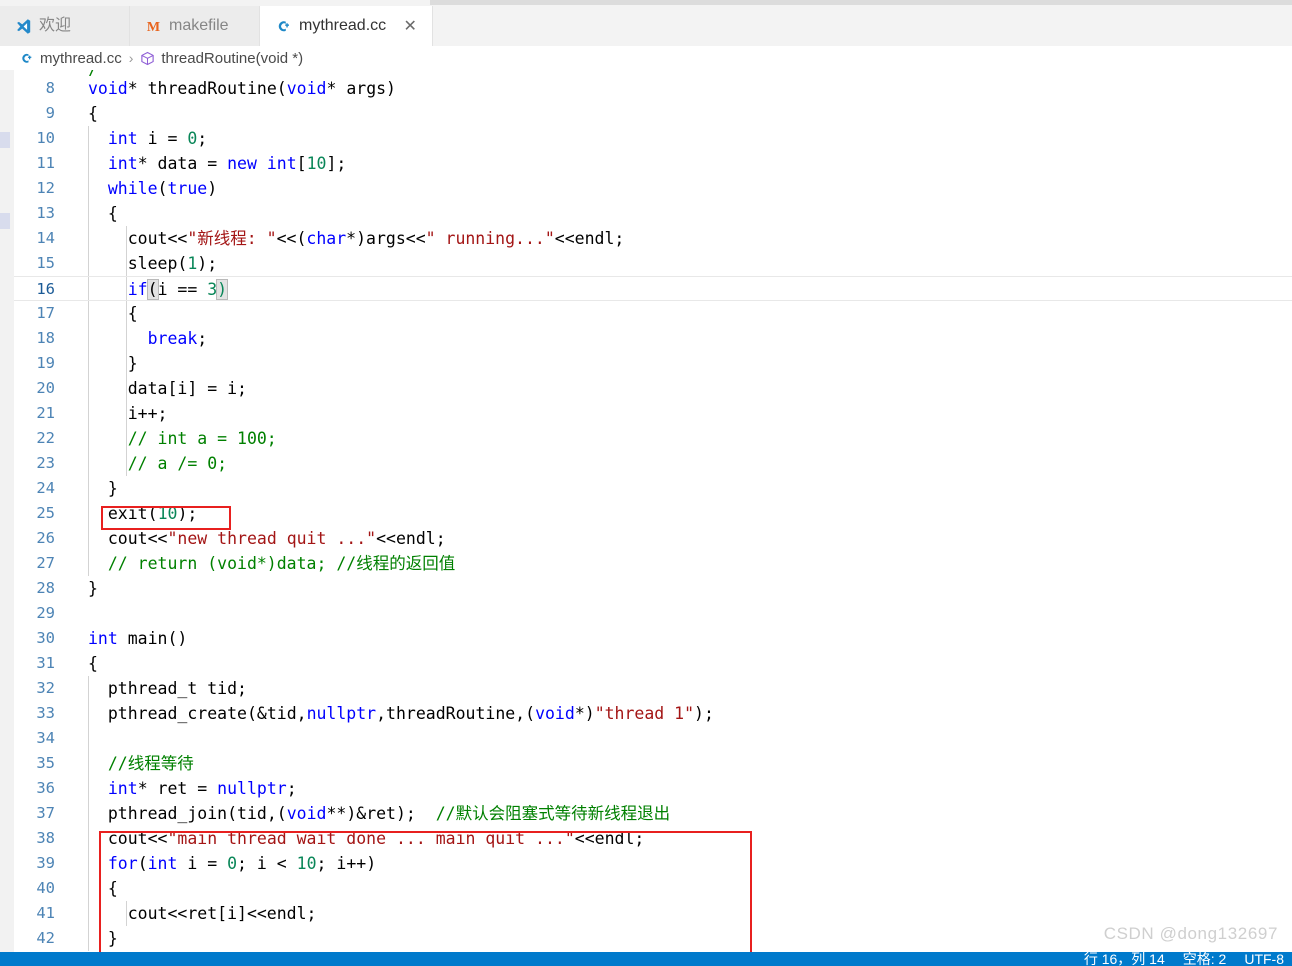 The height and width of the screenshot is (966, 1292). I want to click on code-line: 31 {, so click(653, 663).